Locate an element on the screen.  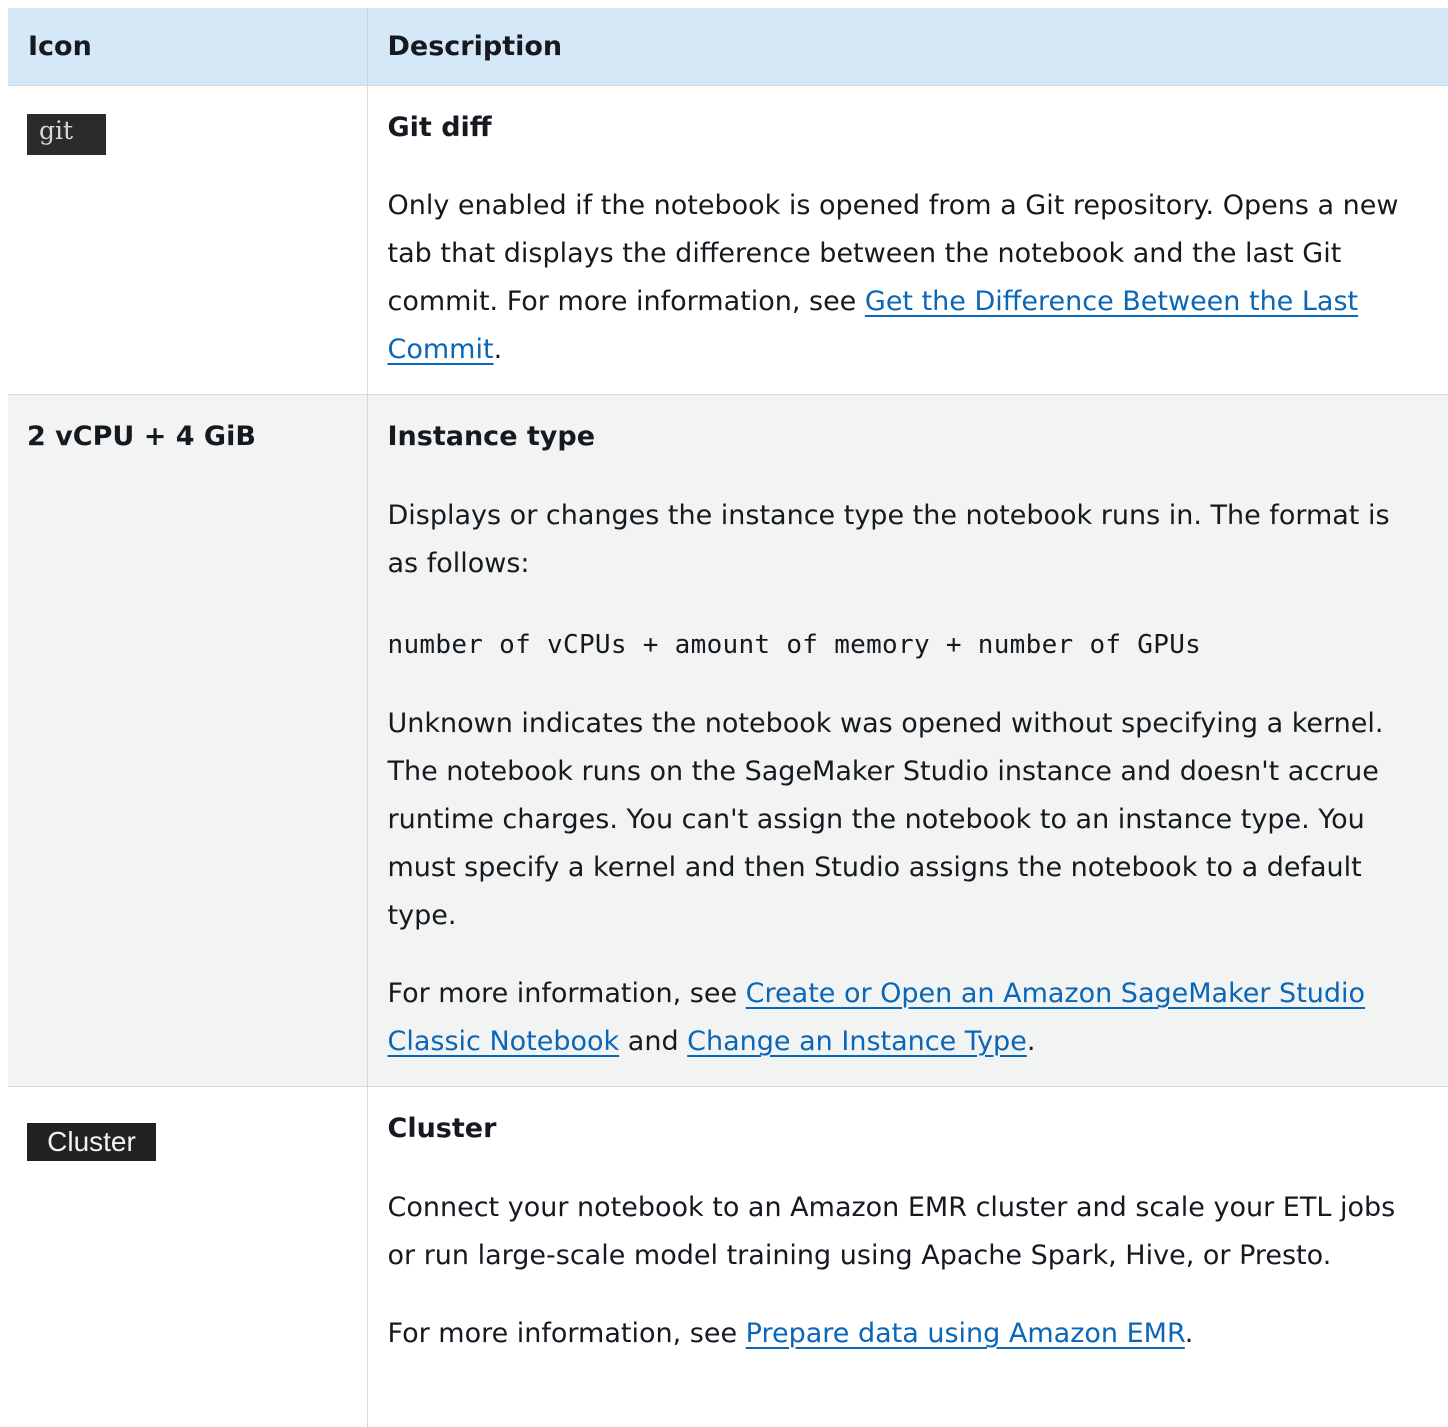
change-instance-type-link: Change an Instance Type is located at coordinates (857, 1041).